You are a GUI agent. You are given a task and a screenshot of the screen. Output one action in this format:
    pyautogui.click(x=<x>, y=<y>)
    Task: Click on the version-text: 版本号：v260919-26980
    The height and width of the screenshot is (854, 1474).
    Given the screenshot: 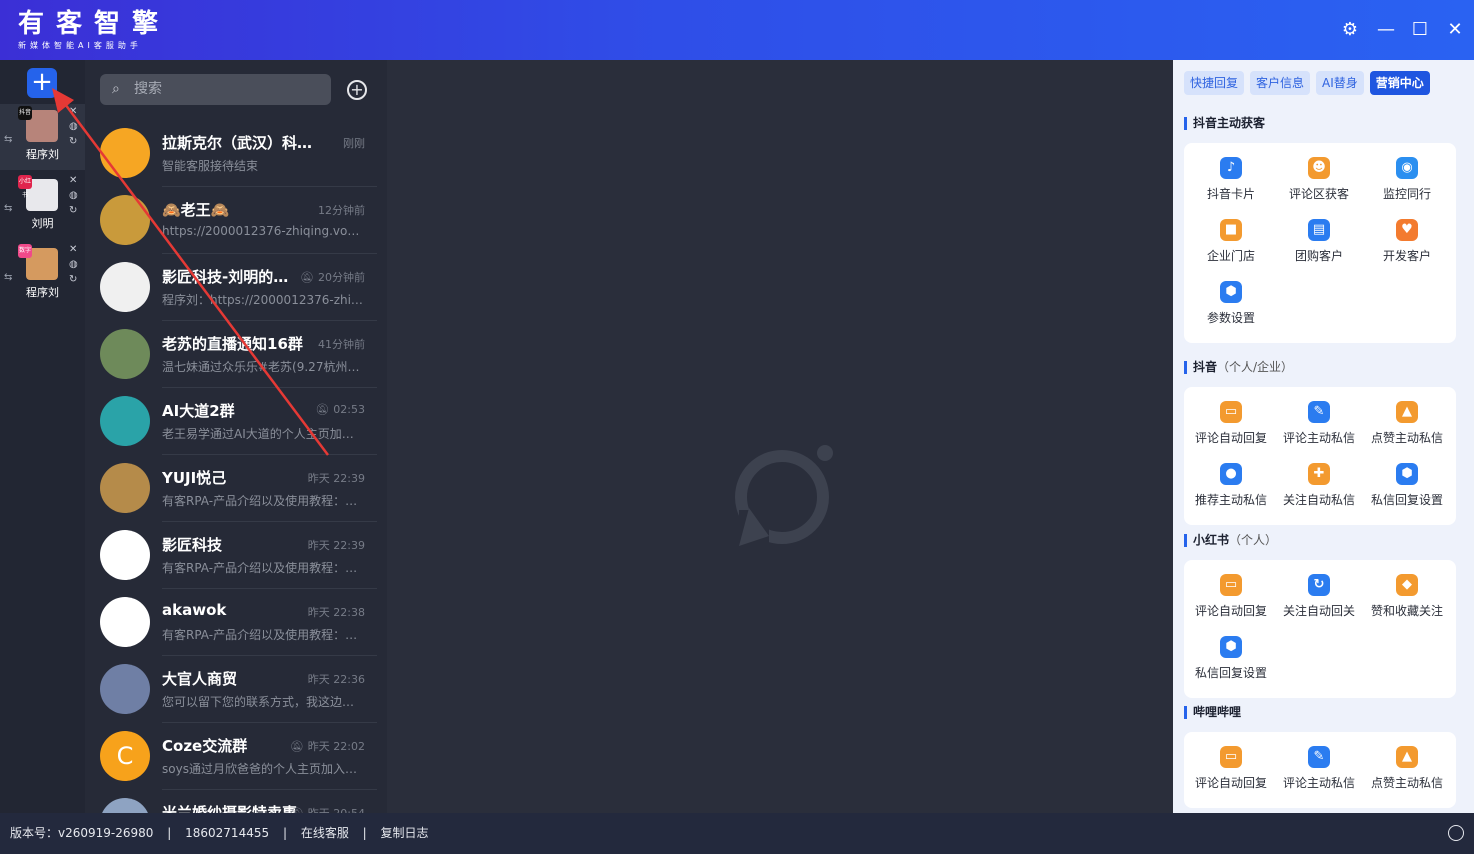 What is the action you would take?
    pyautogui.click(x=82, y=833)
    